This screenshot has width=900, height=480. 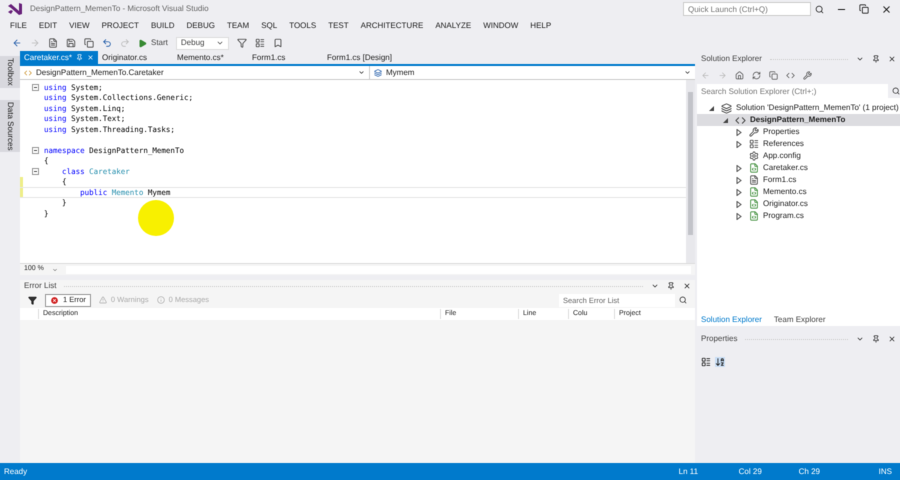 I want to click on panel-title: Properties, so click(x=719, y=339).